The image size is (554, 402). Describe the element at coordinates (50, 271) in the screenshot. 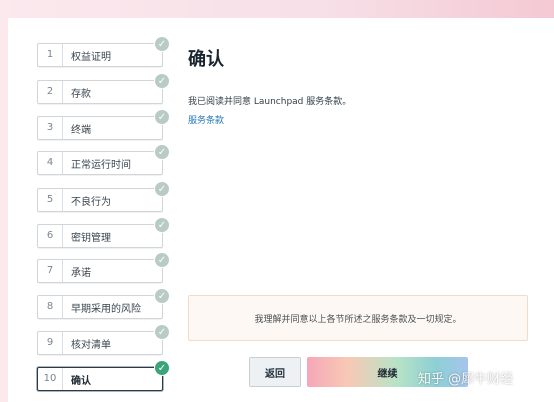

I see `step-number: 7` at that location.